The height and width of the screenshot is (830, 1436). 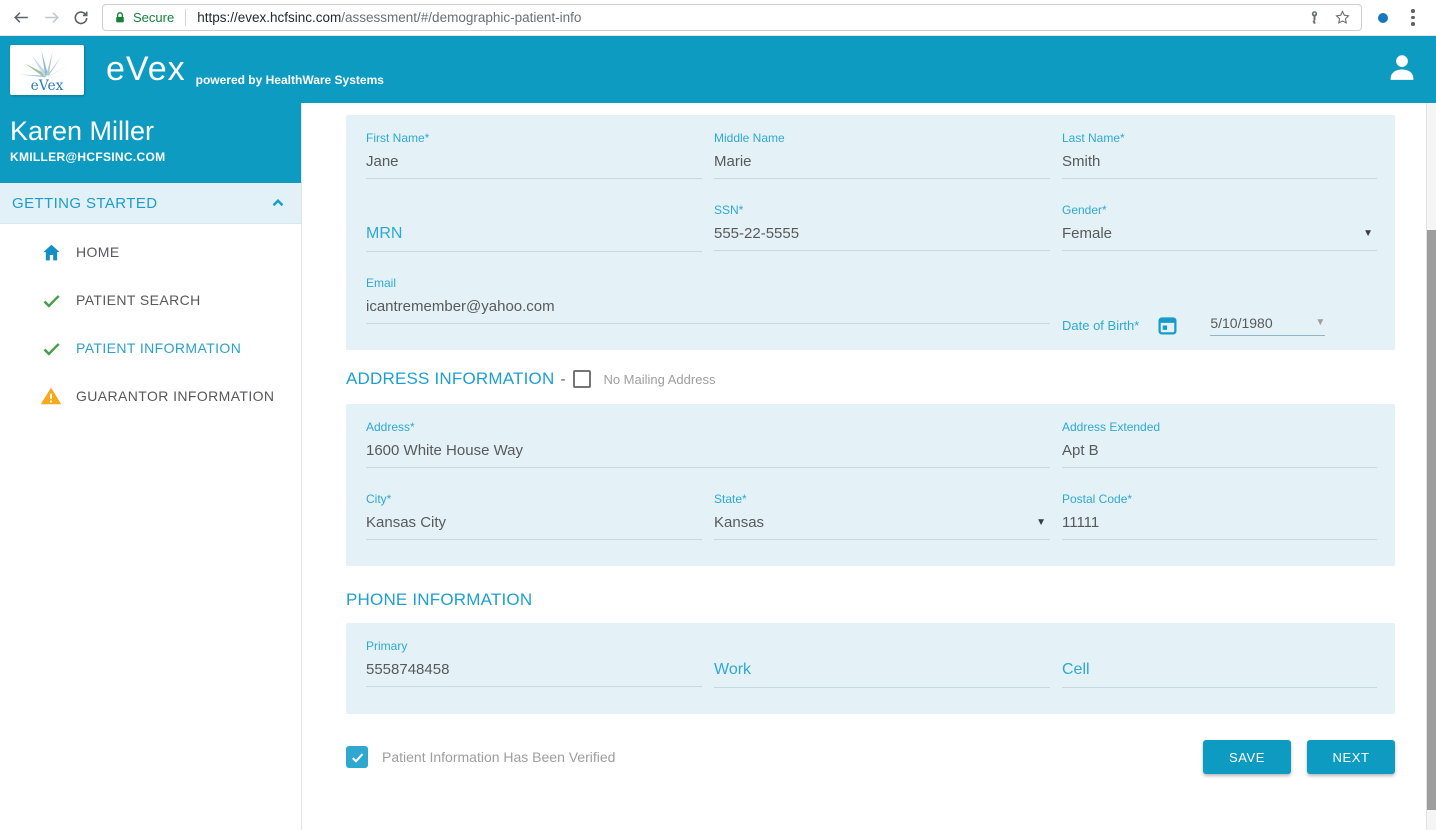 What do you see at coordinates (534, 162) in the screenshot?
I see `first-name-input: Jane` at bounding box center [534, 162].